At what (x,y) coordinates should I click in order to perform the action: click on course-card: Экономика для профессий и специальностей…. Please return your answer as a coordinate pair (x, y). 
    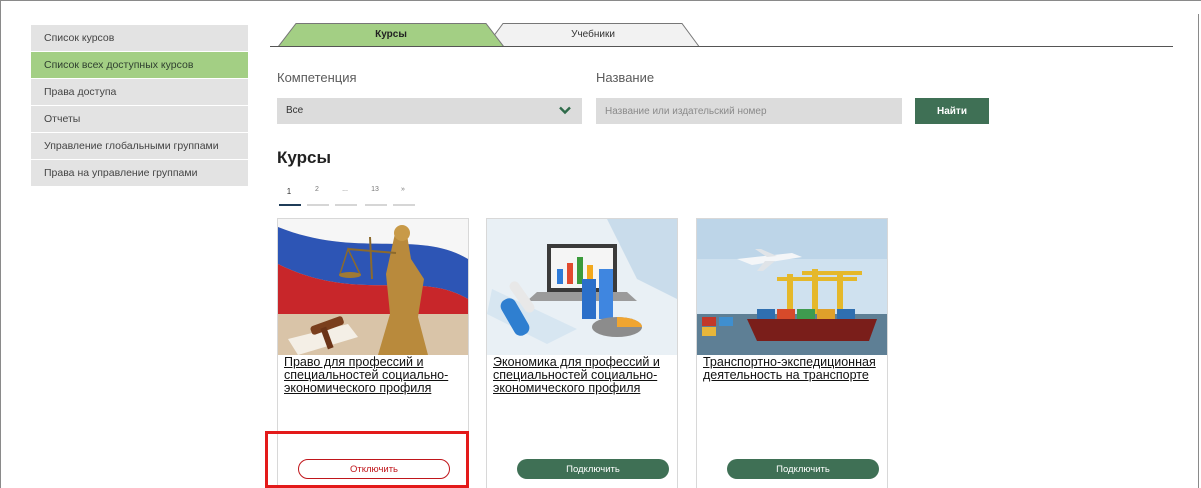
    Looking at the image, I should click on (582, 353).